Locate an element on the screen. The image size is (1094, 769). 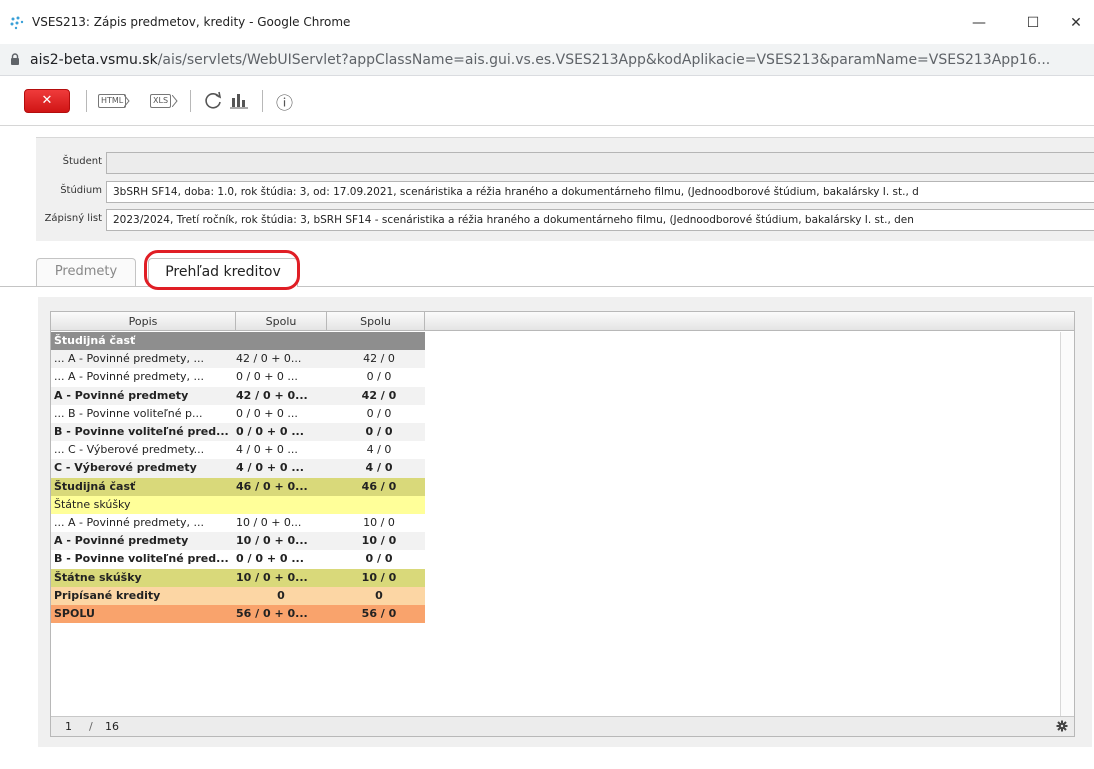
app-toolbar: ✕ HTML XLS ⓘ is located at coordinates (547, 101).